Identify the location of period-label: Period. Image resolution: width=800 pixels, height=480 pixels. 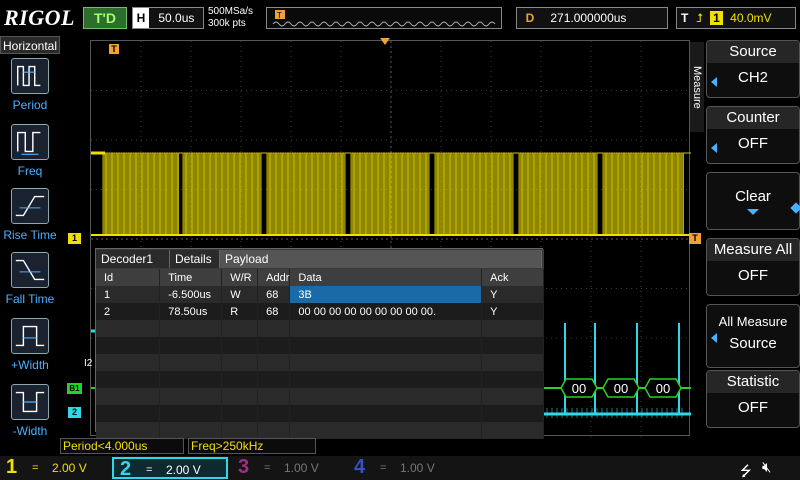
(30, 105).